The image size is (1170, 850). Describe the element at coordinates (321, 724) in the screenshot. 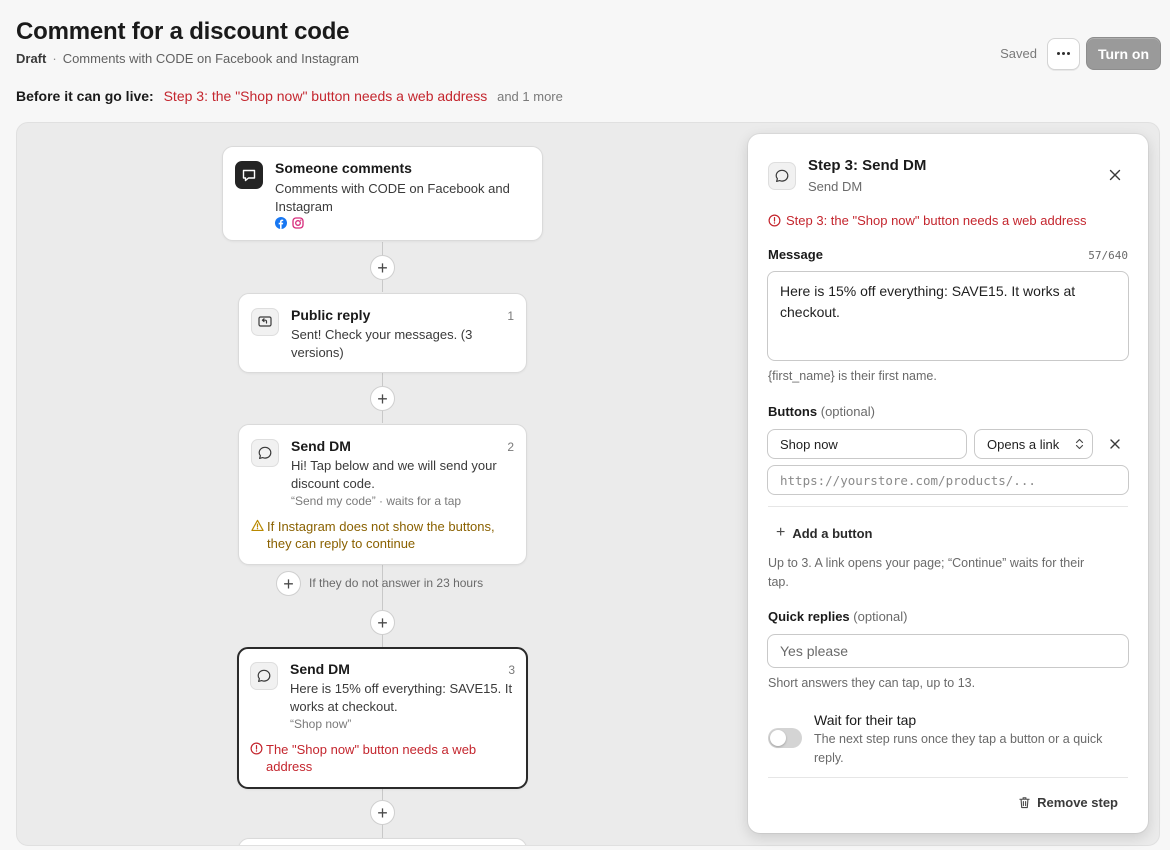

I see `step-button-summary: “Shop now”` at that location.